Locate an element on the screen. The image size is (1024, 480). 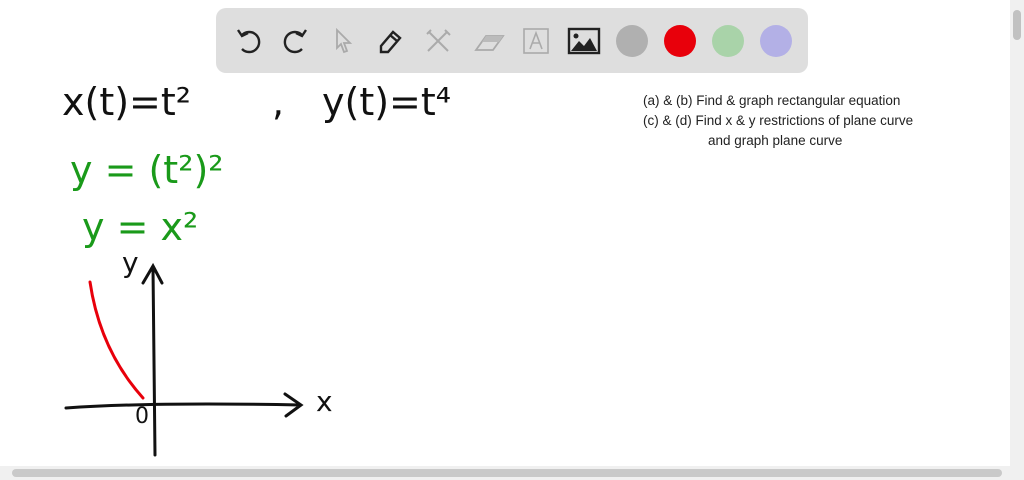
horizontal-scrollbar is located at coordinates (512, 473).